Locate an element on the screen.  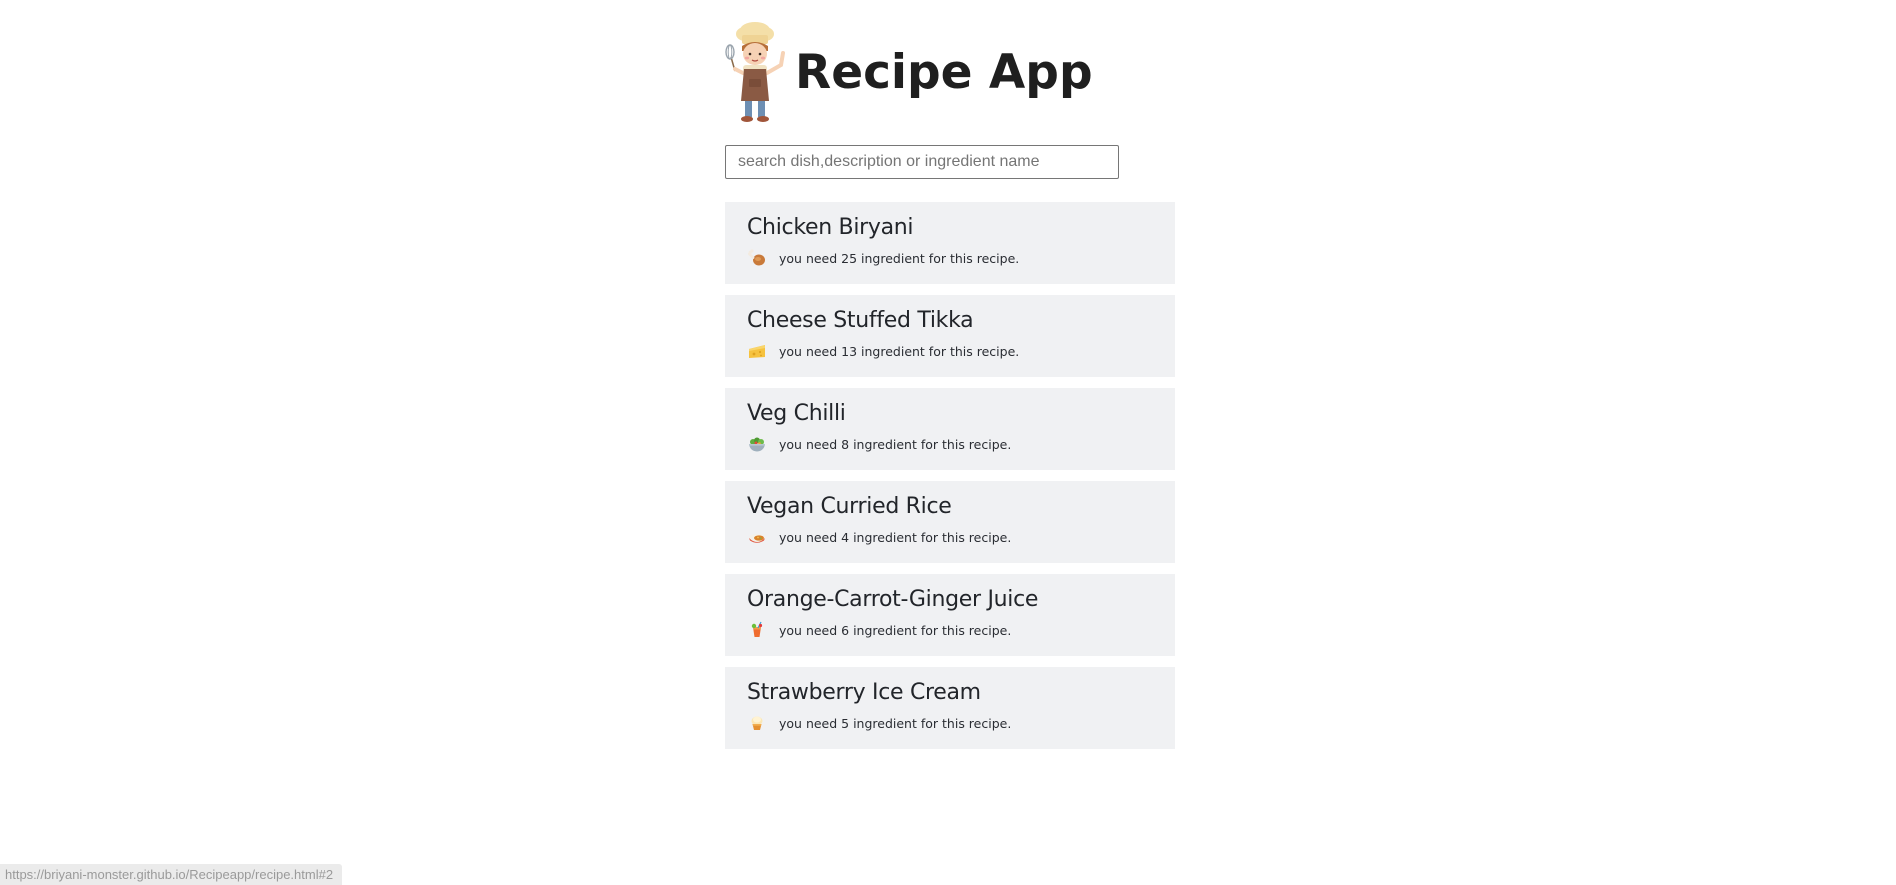
ingredient-count: you need 25 ingredient for this recipe. is located at coordinates (899, 258).